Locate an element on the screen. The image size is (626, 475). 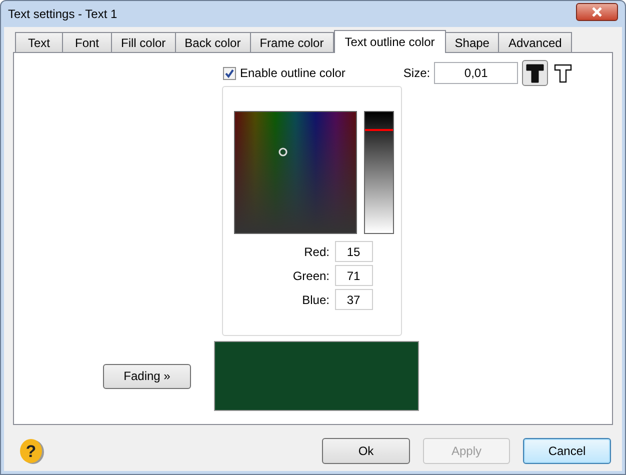
check-icon is located at coordinates (229, 73).